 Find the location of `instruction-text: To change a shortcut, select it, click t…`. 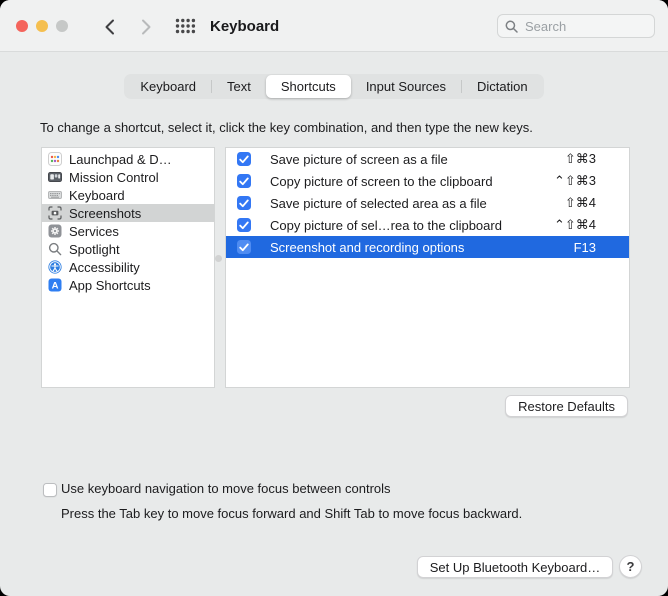

instruction-text: To change a shortcut, select it, click t… is located at coordinates (286, 127).